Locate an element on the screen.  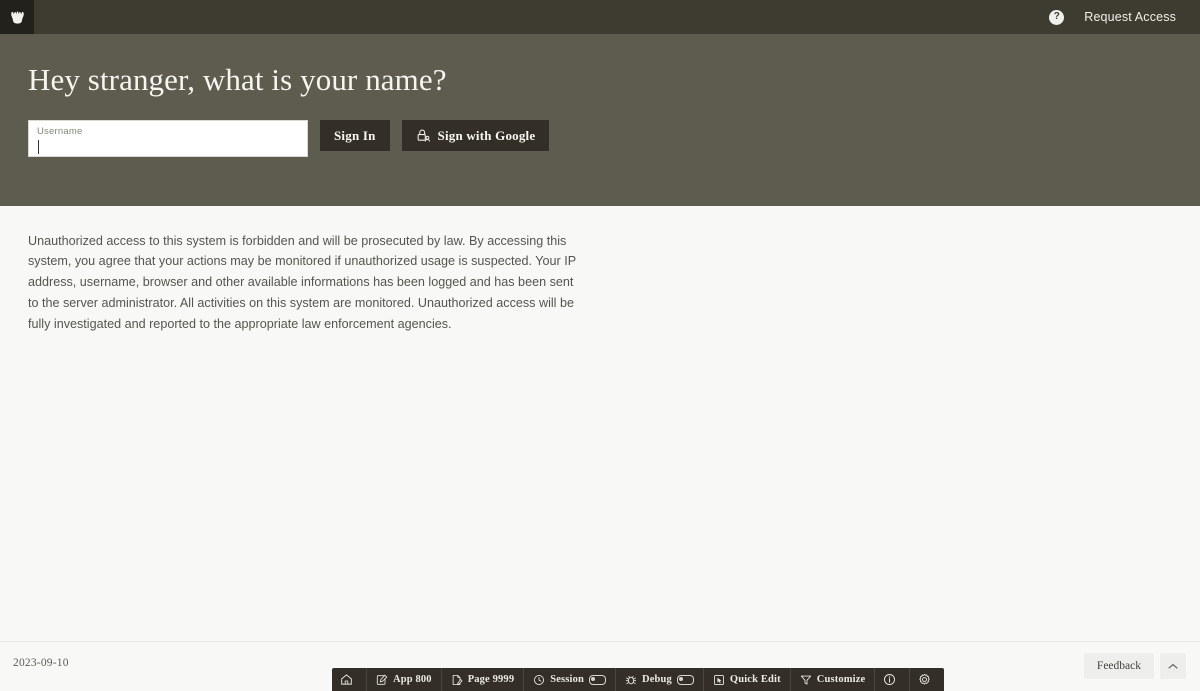
feedback-button: Feedback is located at coordinates (1118, 666).